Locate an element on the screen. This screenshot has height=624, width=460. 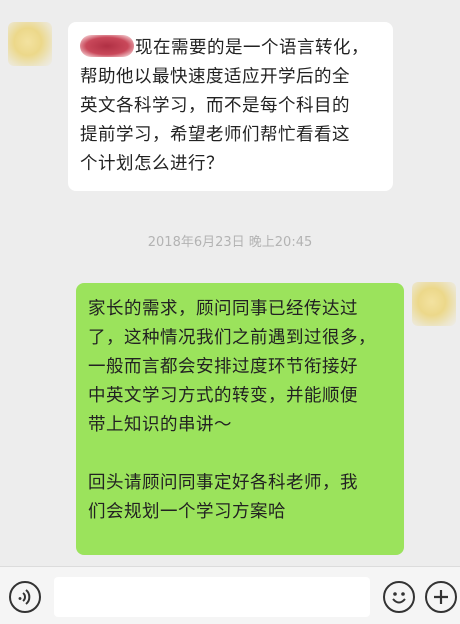
message-input is located at coordinates (212, 597).